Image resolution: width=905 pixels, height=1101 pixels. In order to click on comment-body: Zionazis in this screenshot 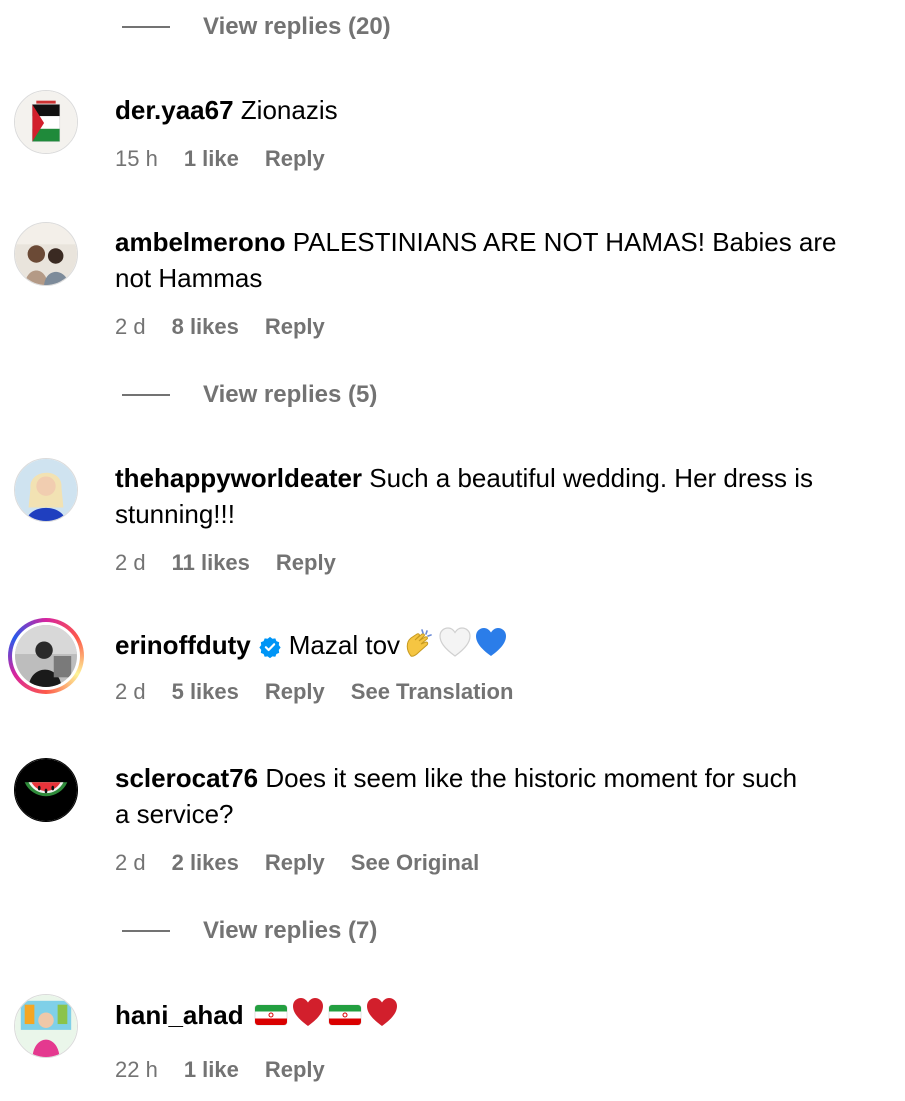, I will do `click(289, 110)`.